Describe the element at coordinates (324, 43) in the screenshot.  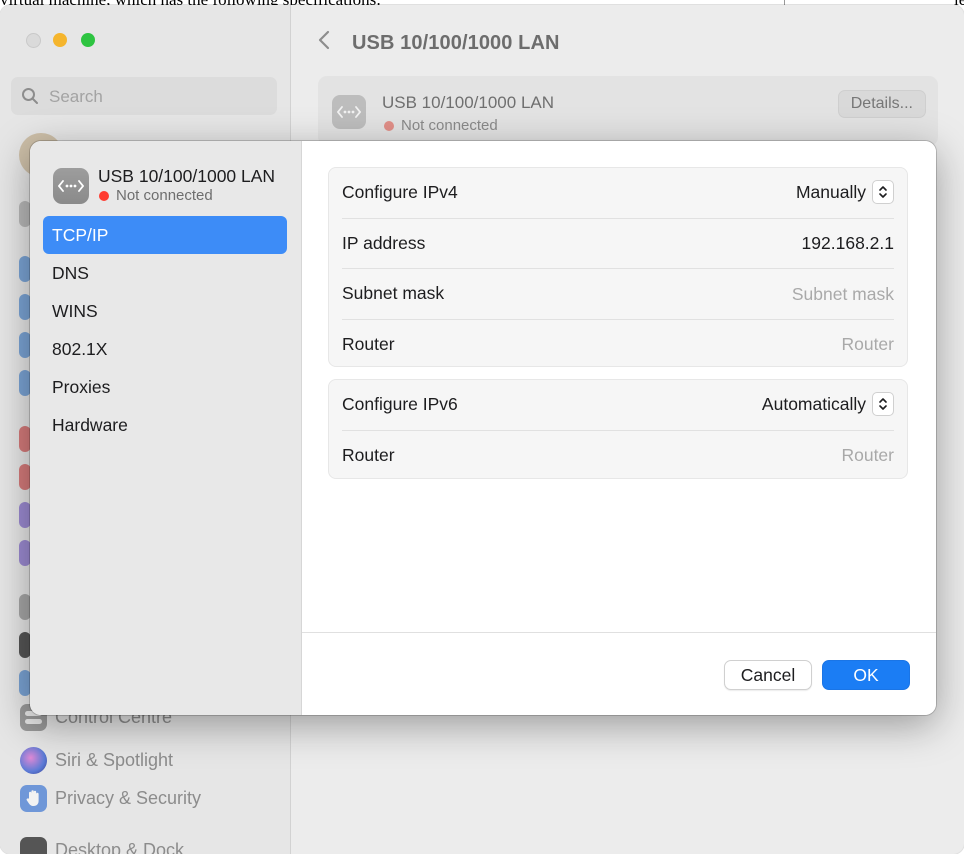
I see `back-chevron-icon` at that location.